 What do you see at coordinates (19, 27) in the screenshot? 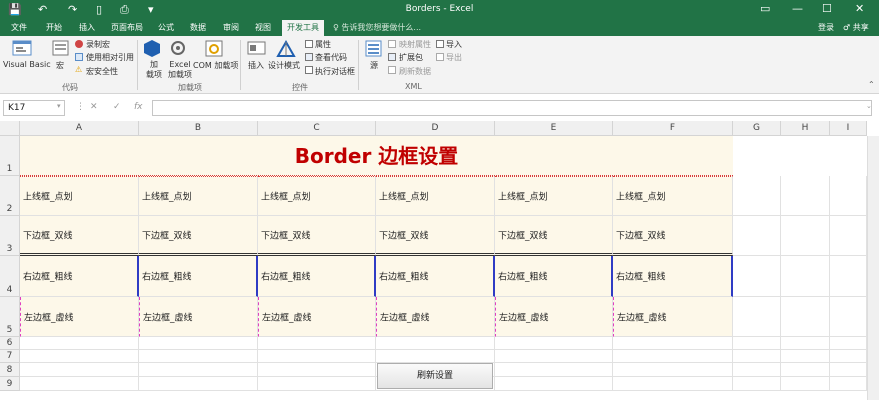
I see `tab-file: 文件` at bounding box center [19, 27].